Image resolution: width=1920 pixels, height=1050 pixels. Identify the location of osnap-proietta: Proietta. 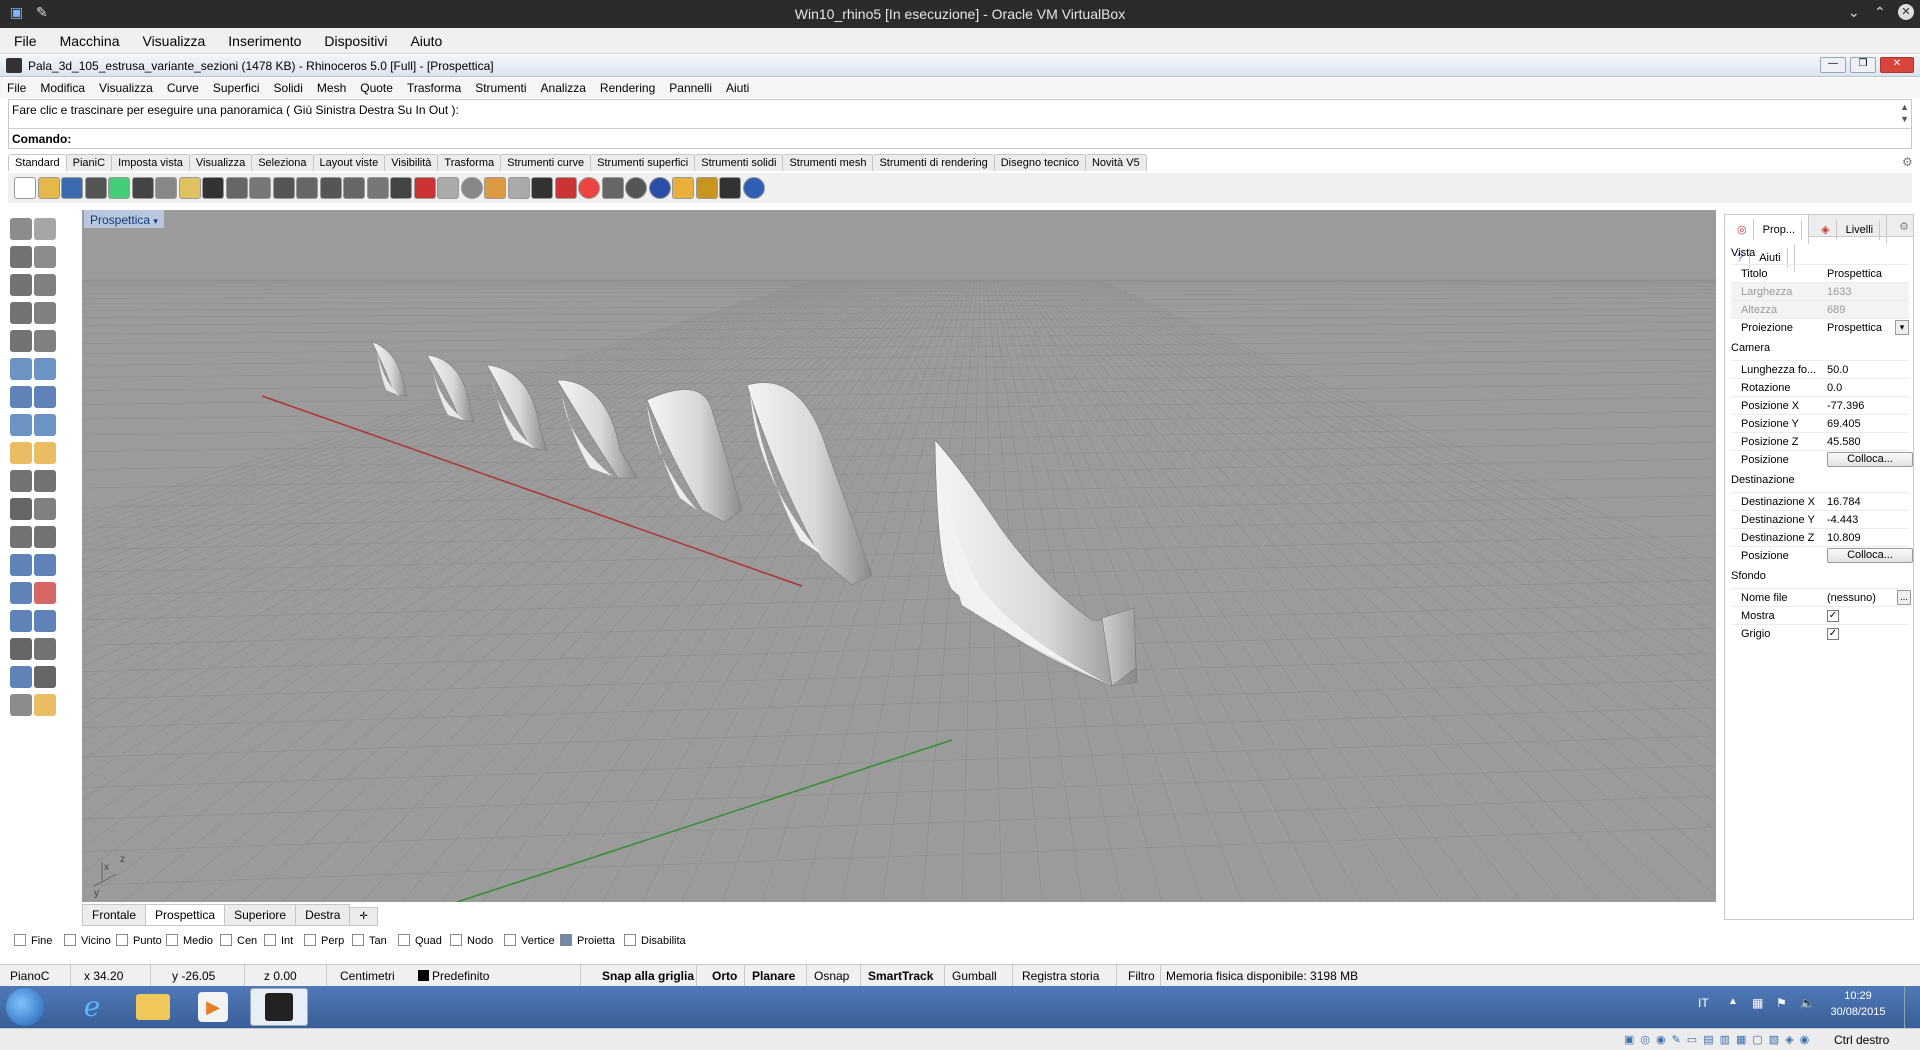
(587, 940).